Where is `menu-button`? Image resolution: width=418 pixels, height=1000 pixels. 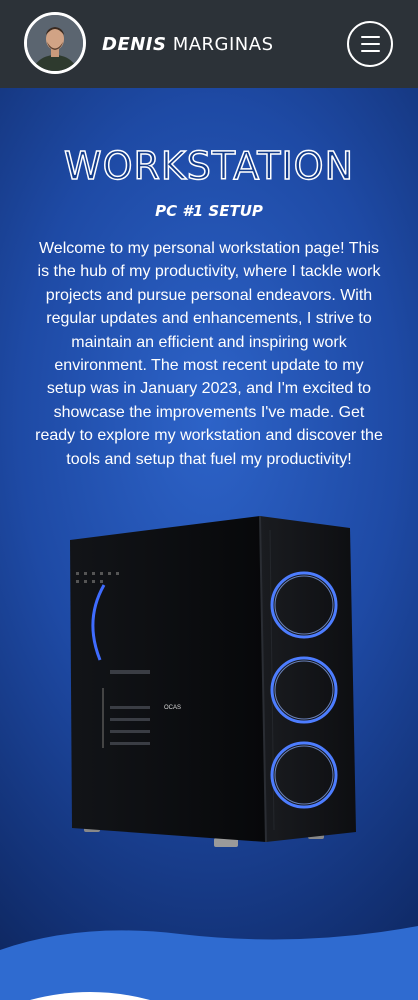 menu-button is located at coordinates (370, 44).